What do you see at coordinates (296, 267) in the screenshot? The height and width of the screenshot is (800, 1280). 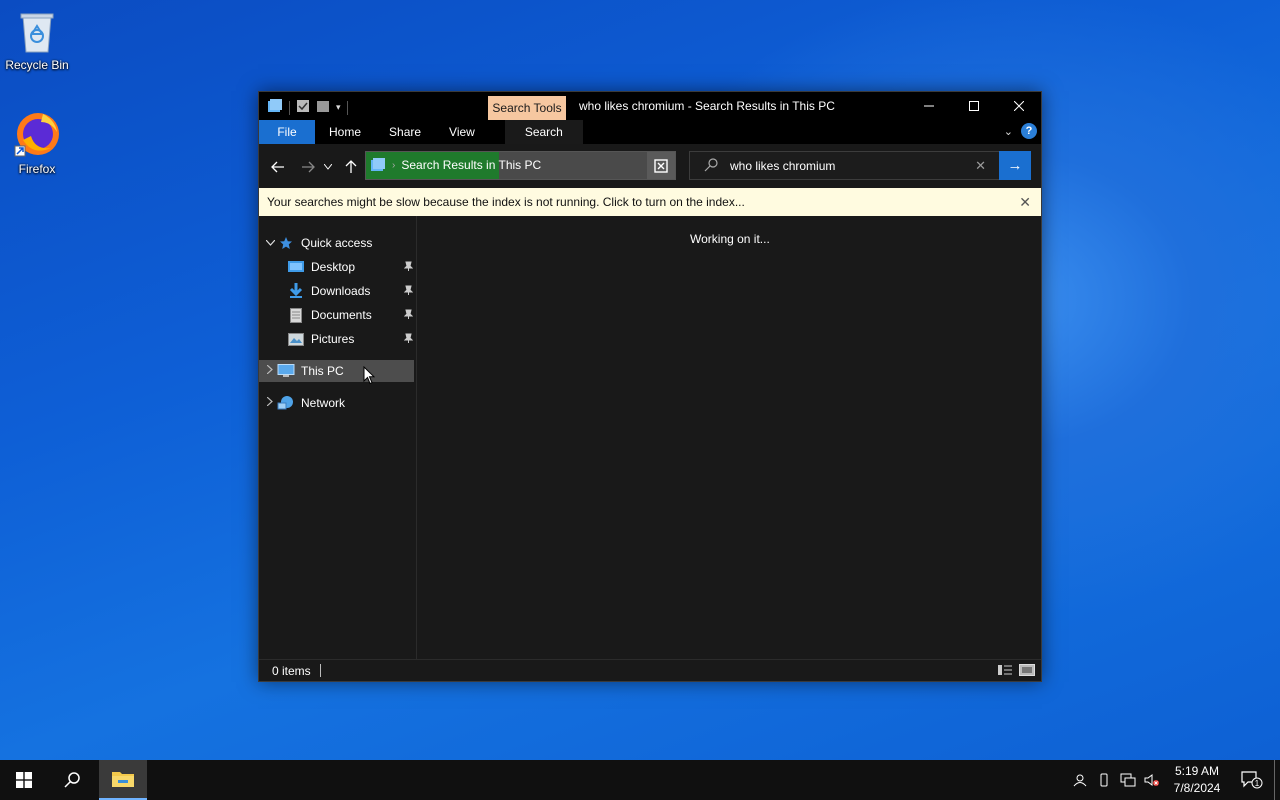 I see `desktop-folder-icon` at bounding box center [296, 267].